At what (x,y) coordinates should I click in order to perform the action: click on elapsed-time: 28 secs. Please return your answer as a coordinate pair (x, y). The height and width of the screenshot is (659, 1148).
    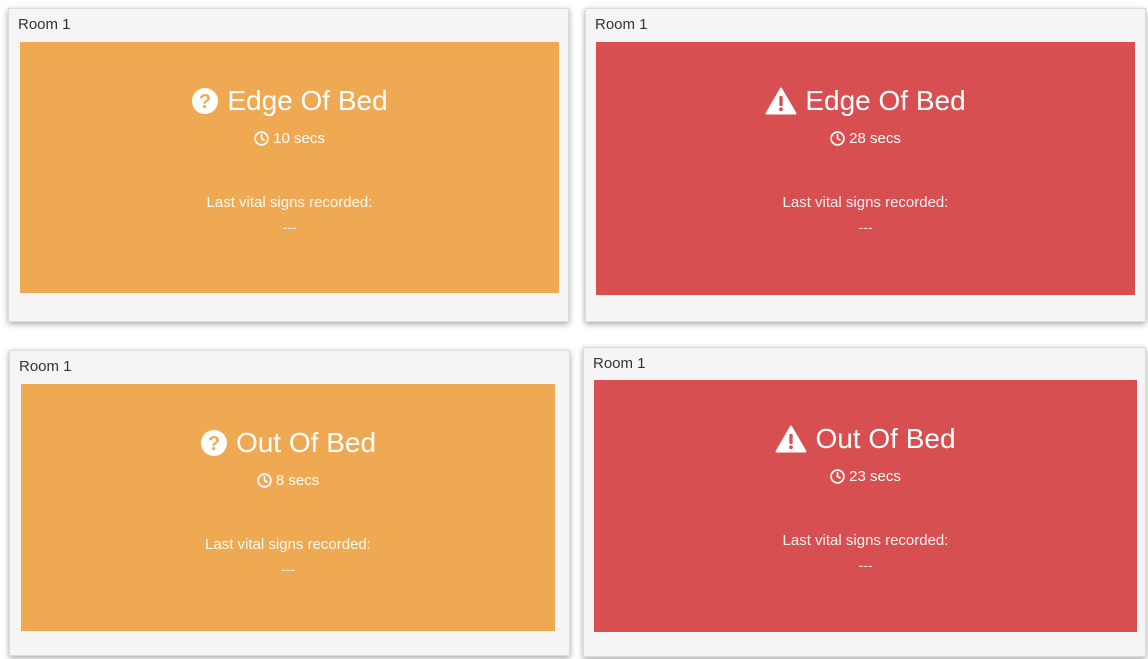
    Looking at the image, I should click on (875, 138).